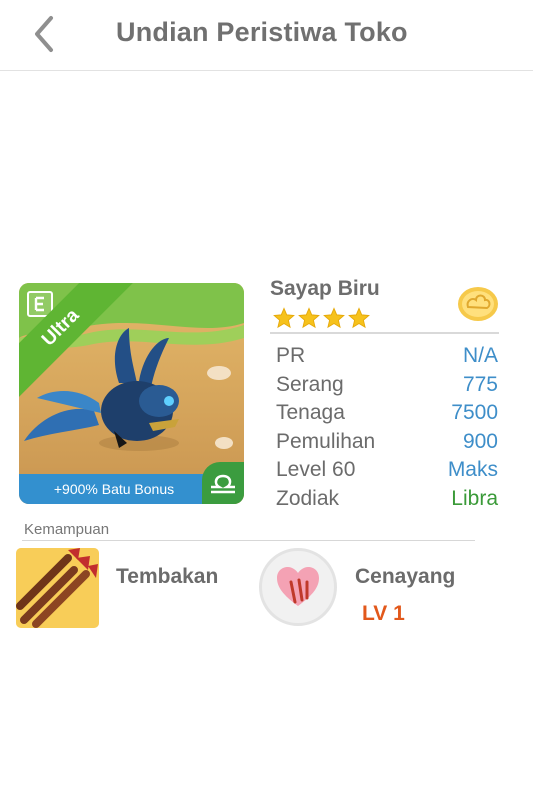  I want to click on abilities-section-label: Kemampuan, so click(67, 529).